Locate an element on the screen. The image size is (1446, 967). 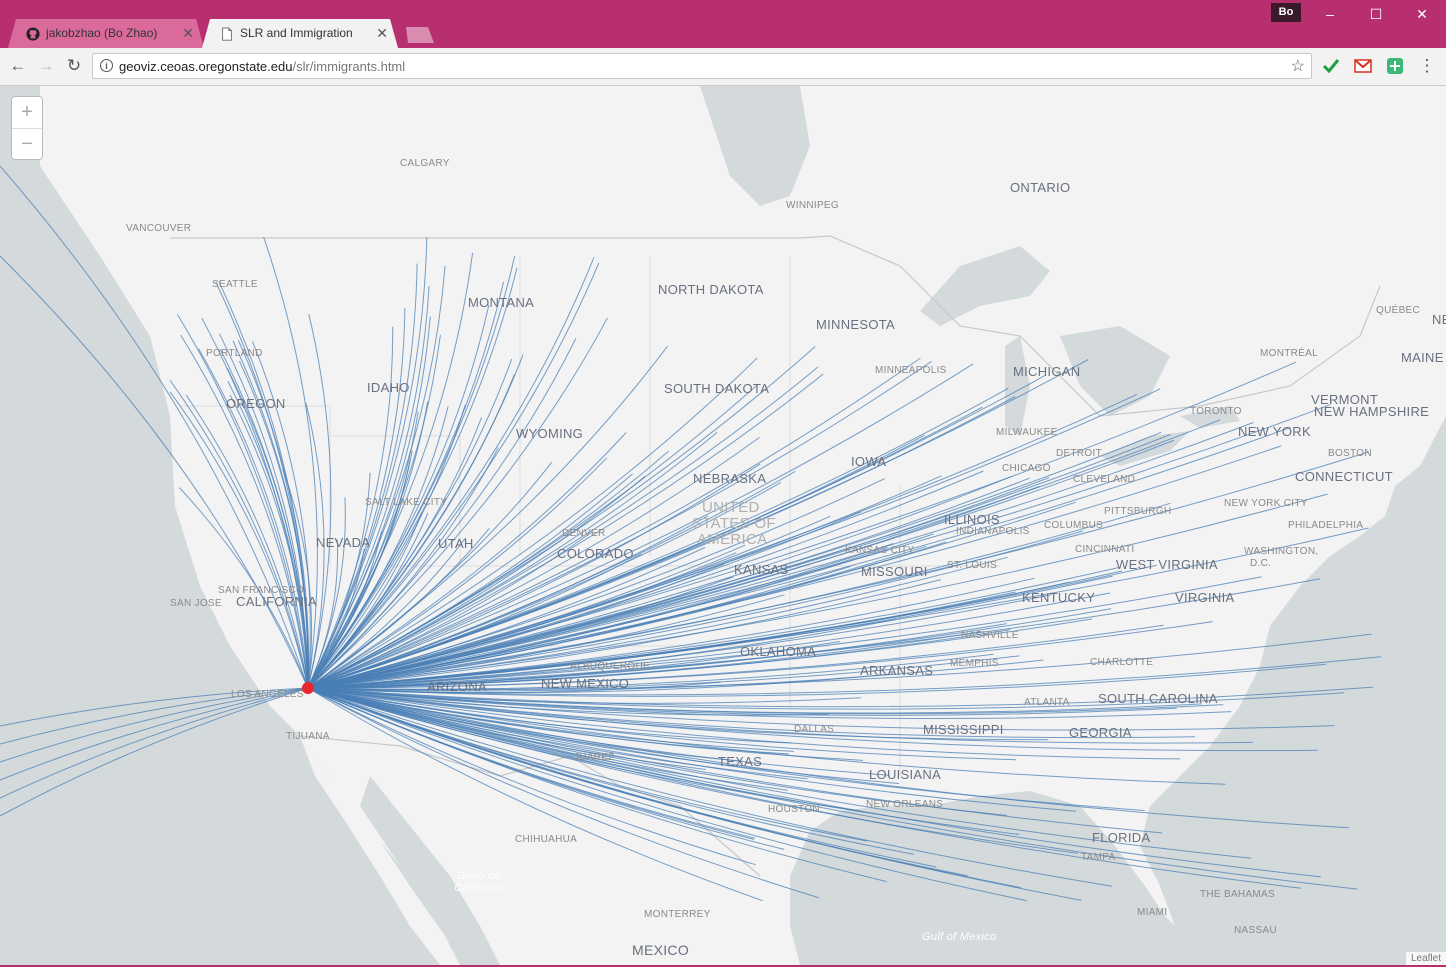
city-label: NEW ORLEANS is located at coordinates (905, 804).